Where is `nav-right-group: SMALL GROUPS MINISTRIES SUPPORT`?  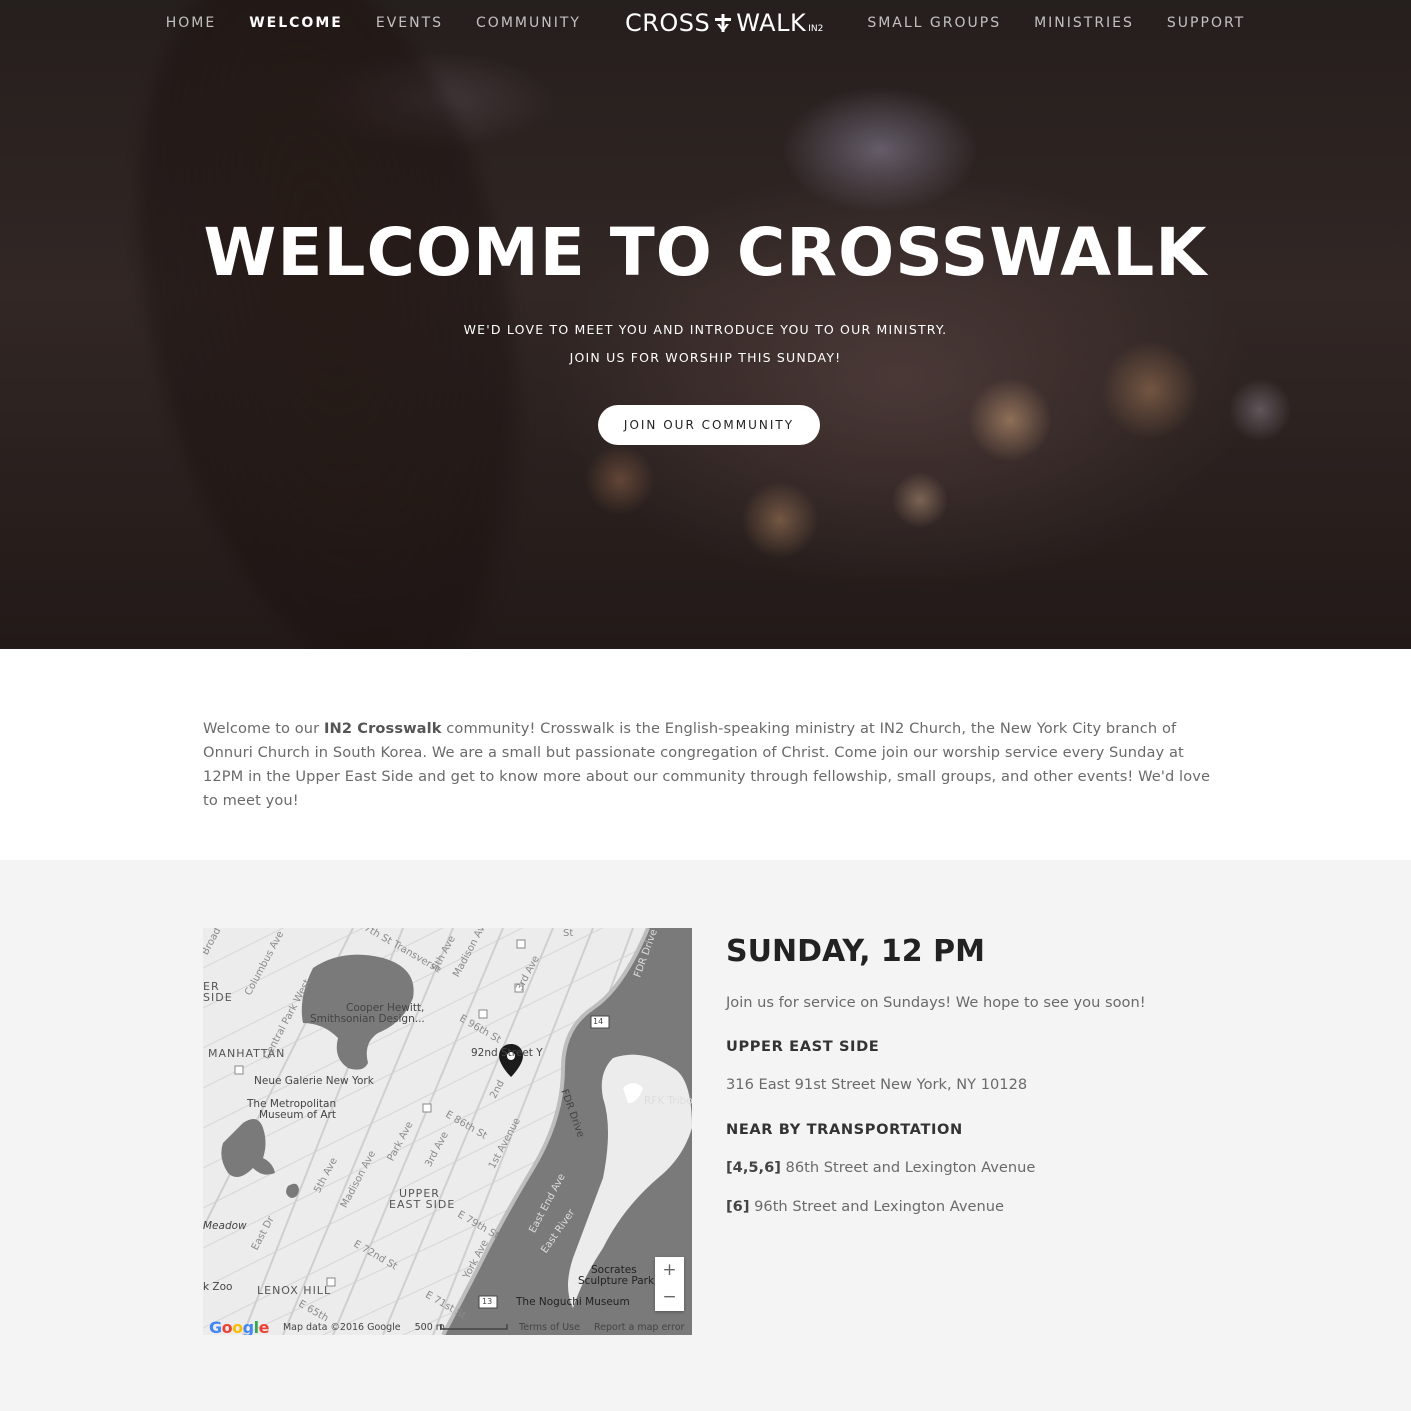 nav-right-group: SMALL GROUPS MINISTRIES SUPPORT is located at coordinates (1056, 23).